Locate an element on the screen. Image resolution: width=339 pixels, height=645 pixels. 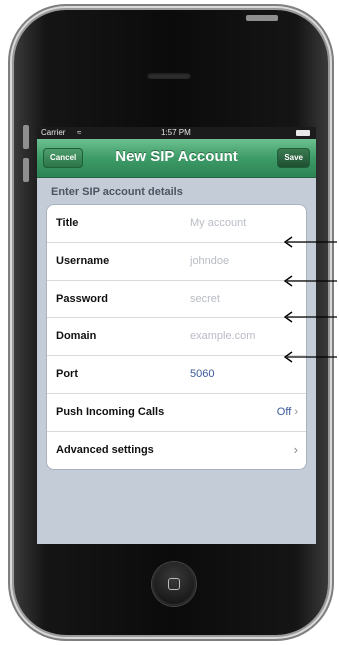
domain-label: Domain is located at coordinates (76, 336).